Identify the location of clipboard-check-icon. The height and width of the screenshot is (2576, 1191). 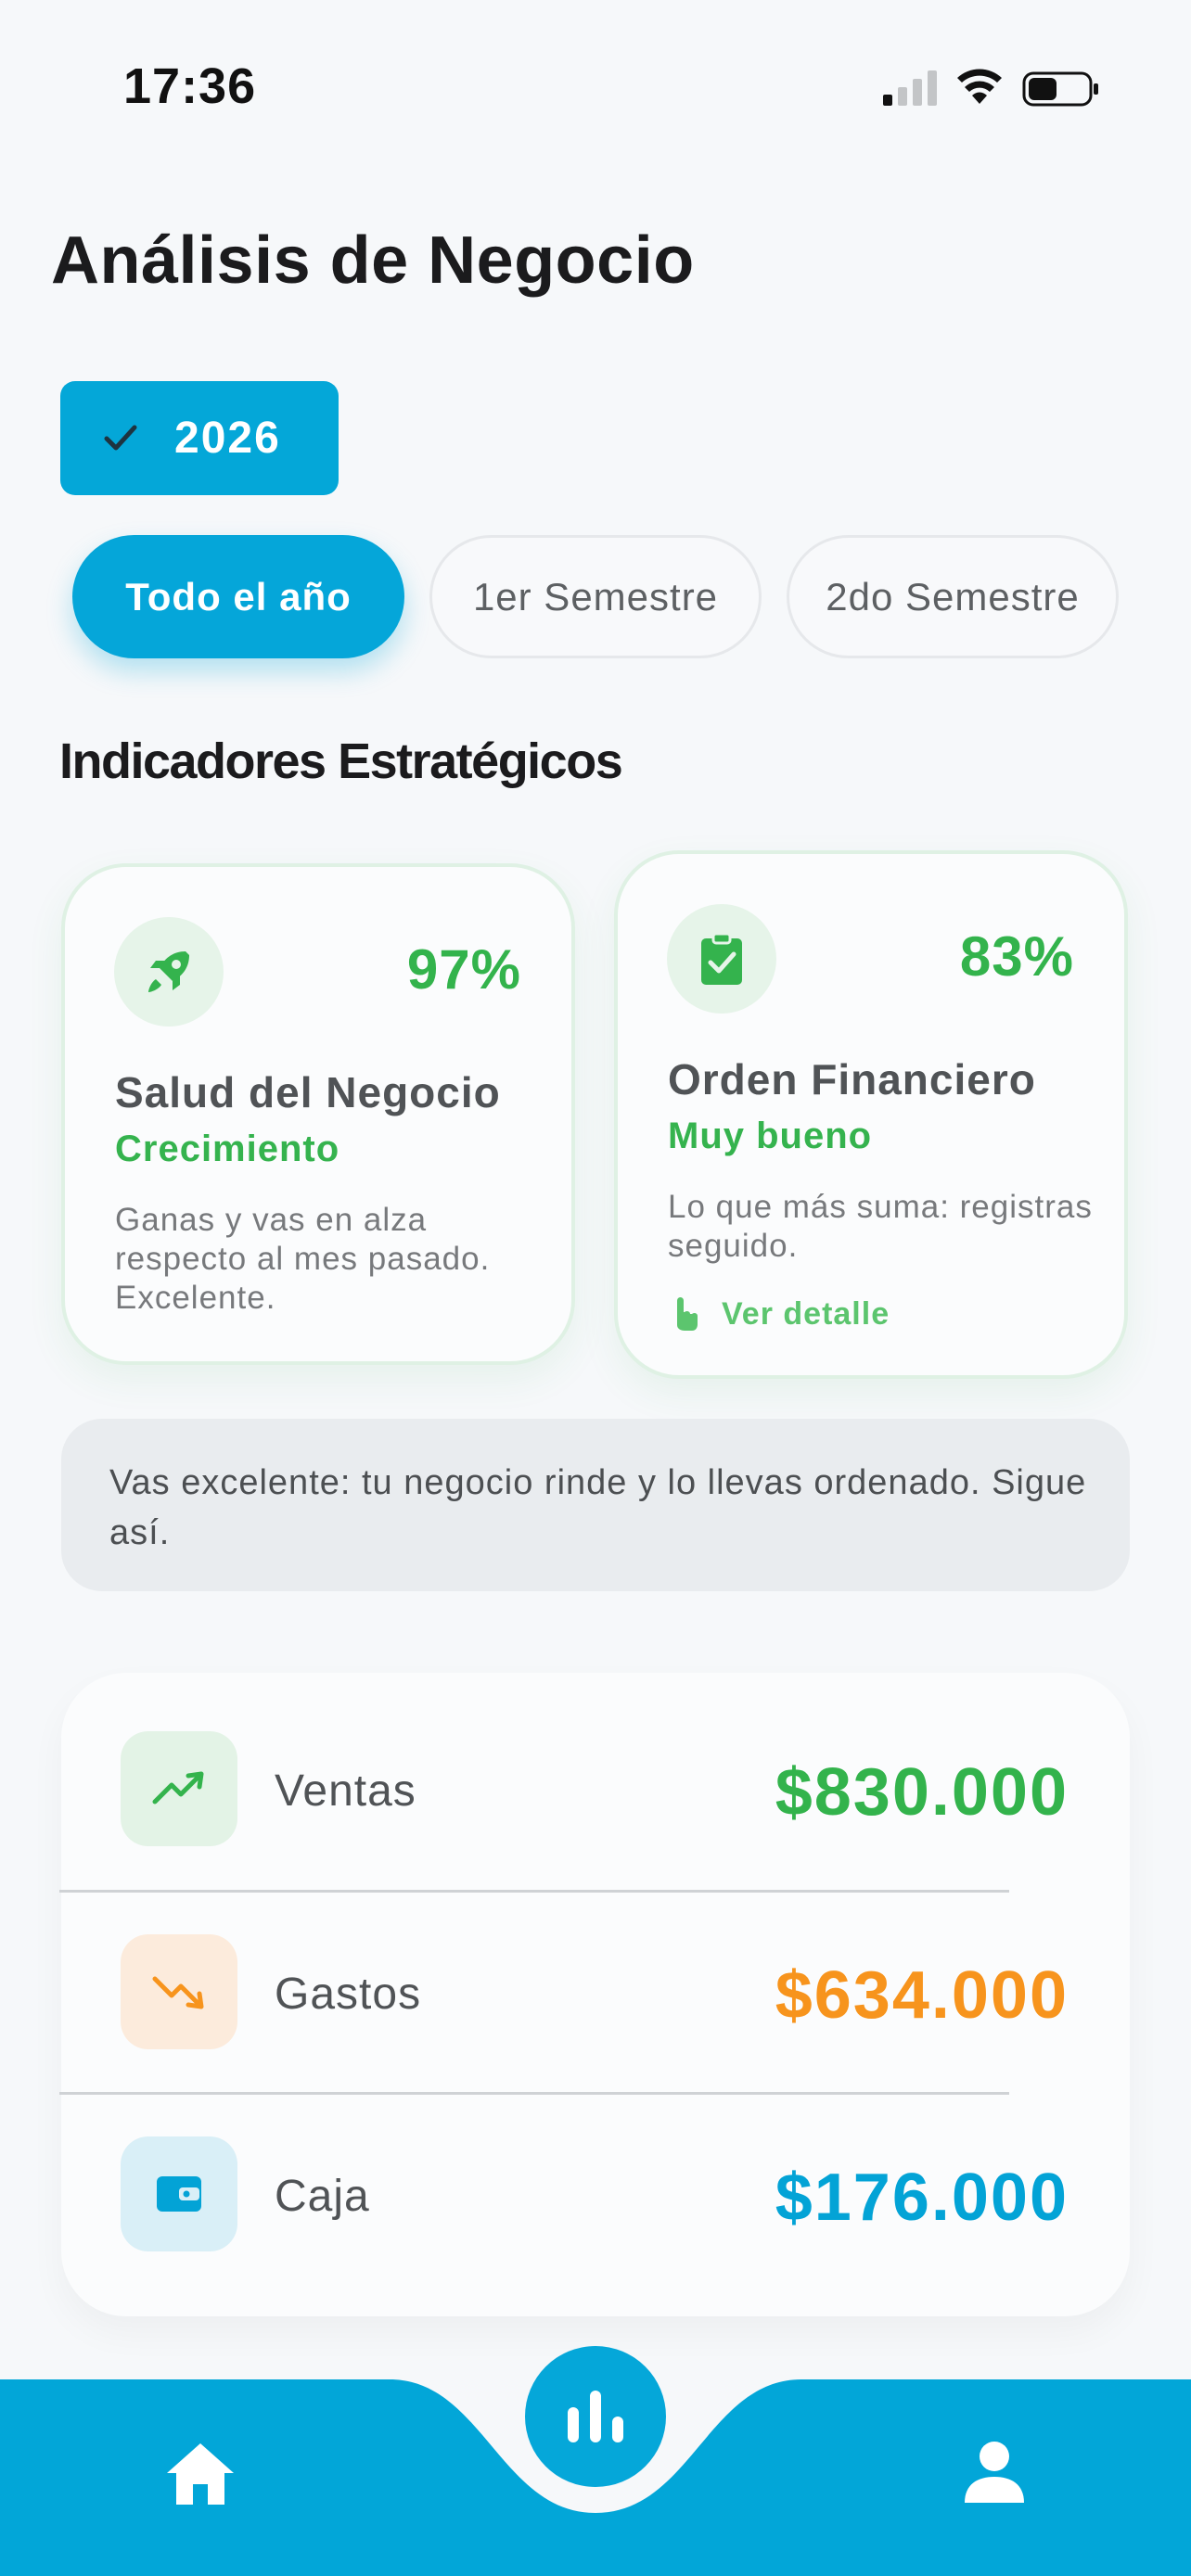
(721, 958).